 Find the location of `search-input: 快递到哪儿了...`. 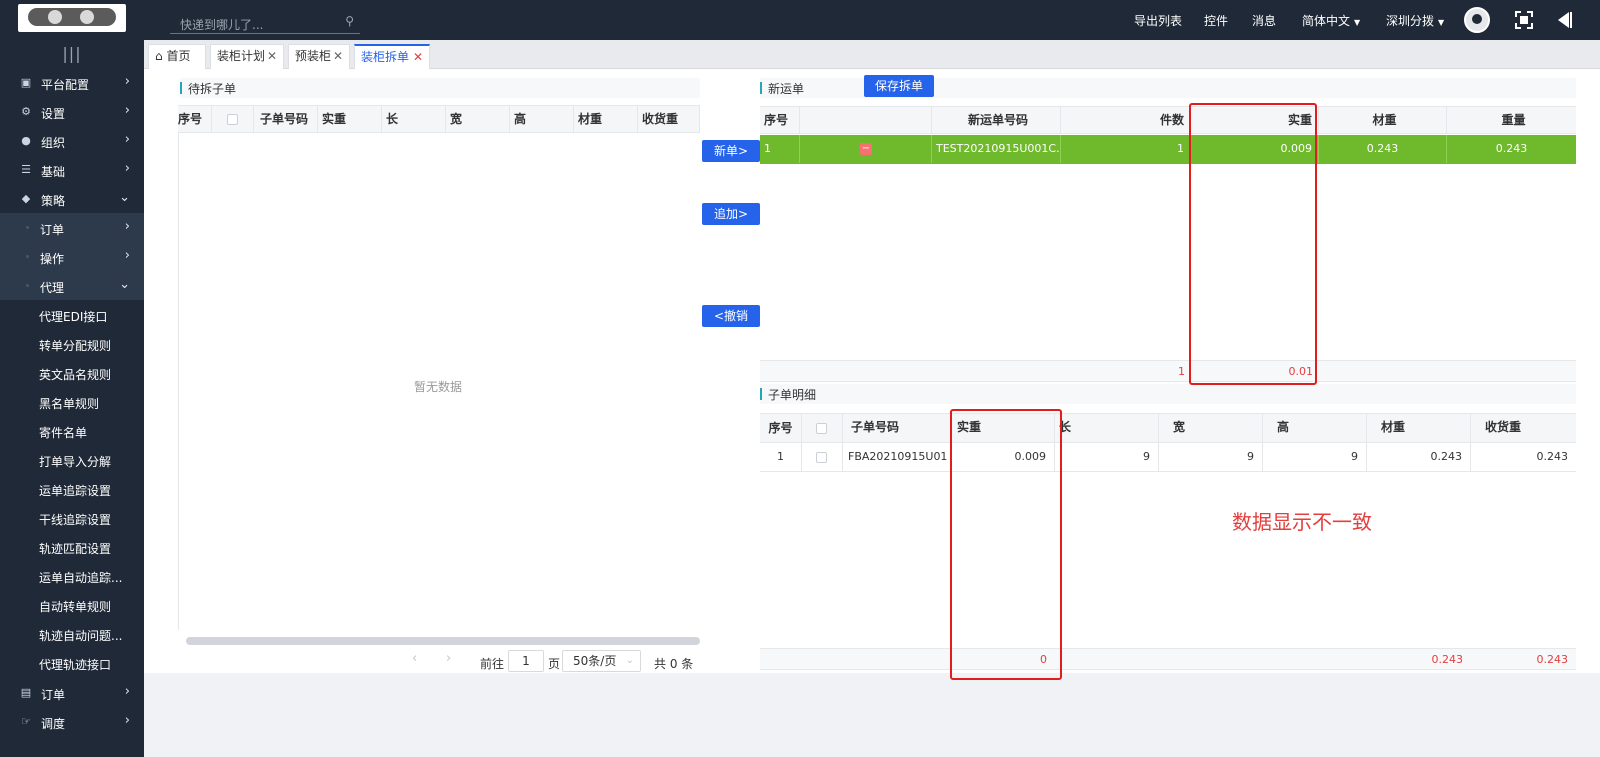

search-input: 快递到哪儿了... is located at coordinates (221, 24).